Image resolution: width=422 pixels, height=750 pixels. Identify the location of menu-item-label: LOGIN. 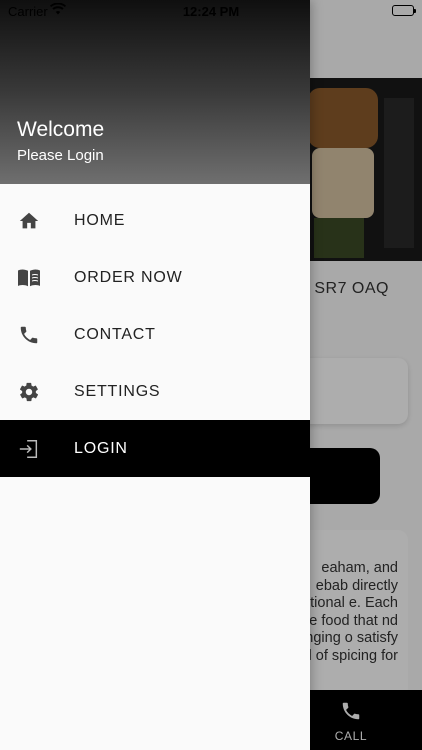
(101, 448).